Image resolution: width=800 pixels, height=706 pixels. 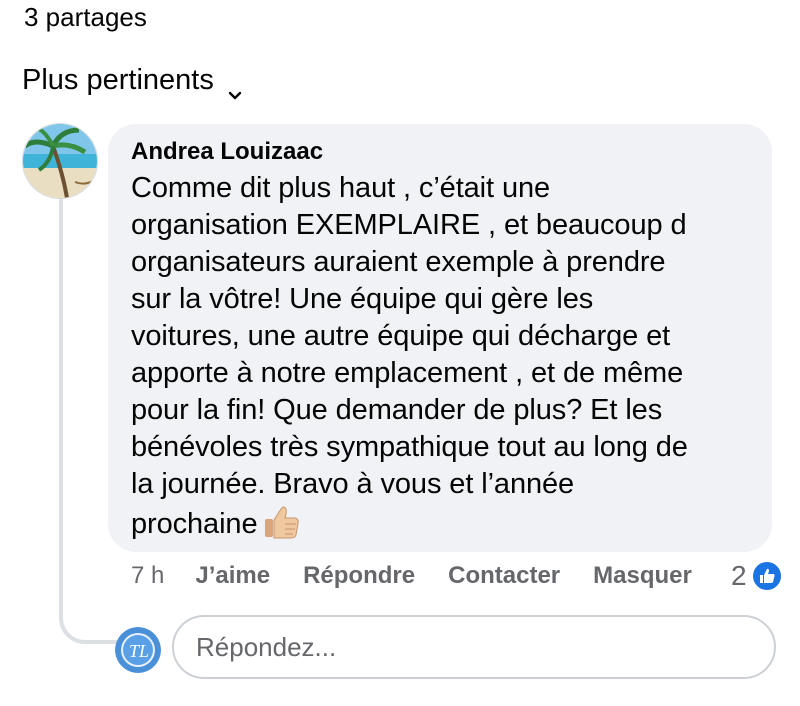 I want to click on svg-text: TL, so click(x=139, y=651).